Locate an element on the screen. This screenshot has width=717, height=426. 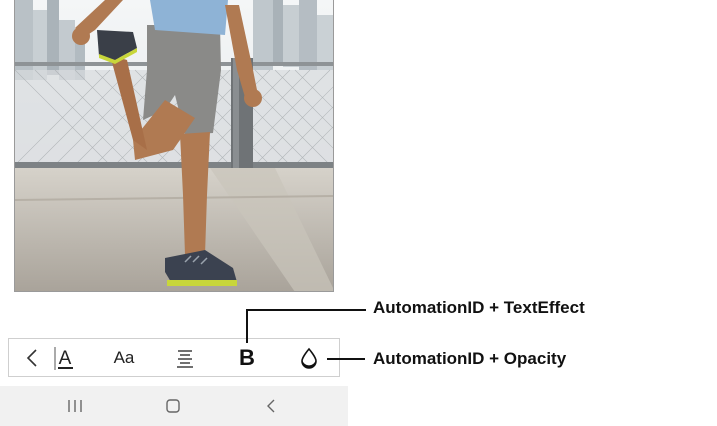
font-size-button: Aa is located at coordinates (124, 357).